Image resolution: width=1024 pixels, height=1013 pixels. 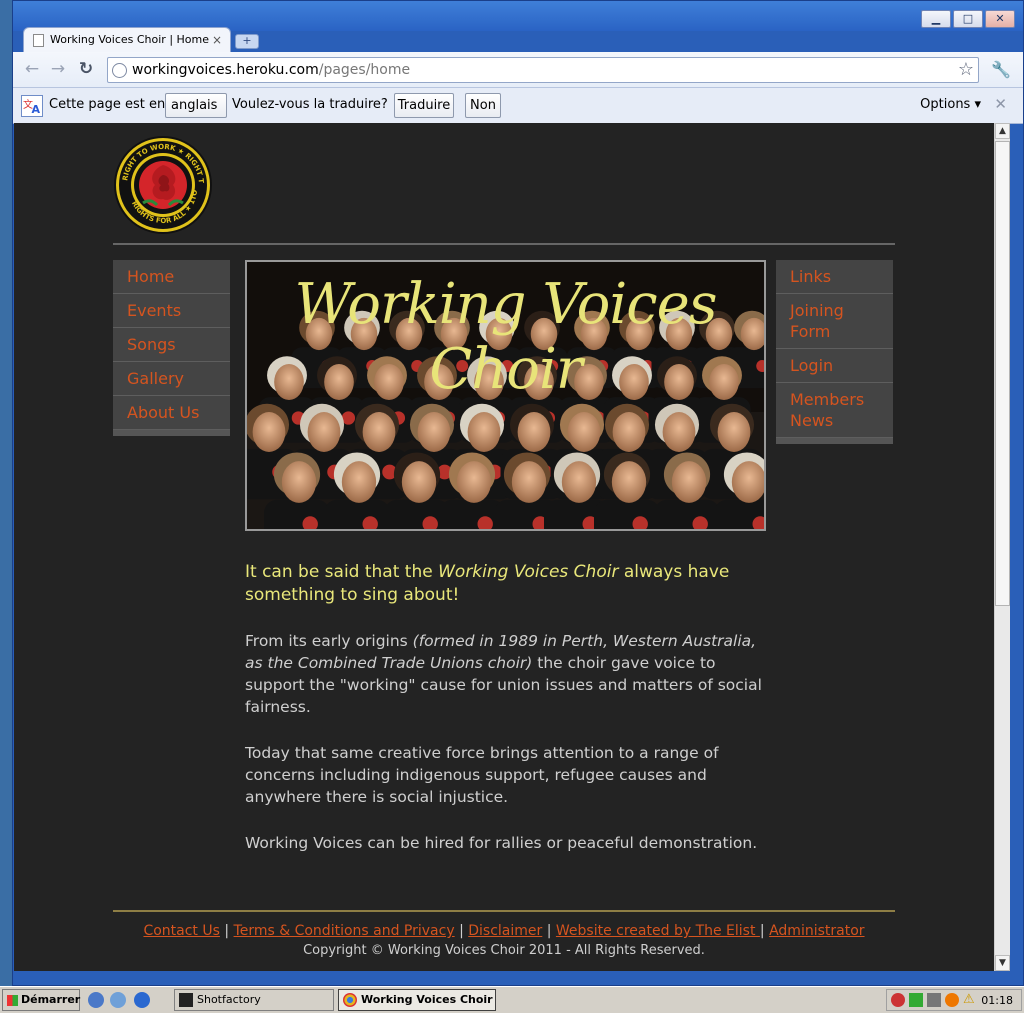 I want to click on footer-disclaimer-link: Disclaimer, so click(x=505, y=931).